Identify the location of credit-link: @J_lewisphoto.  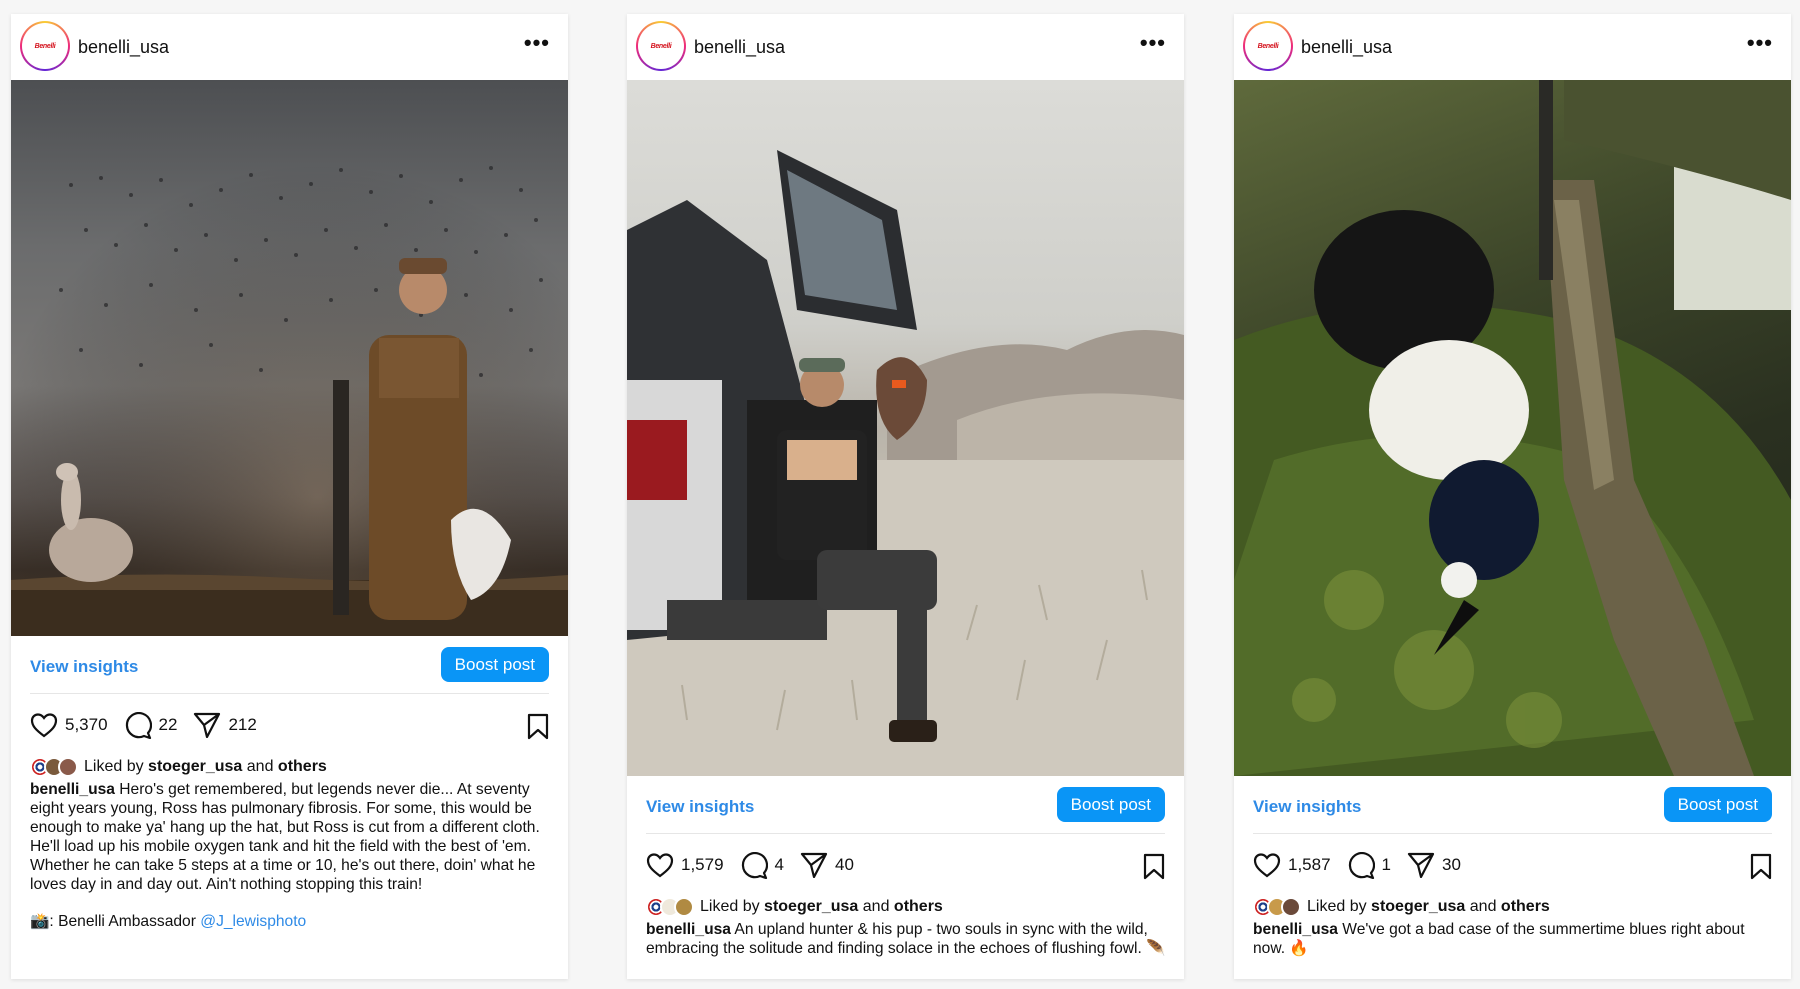
(253, 921).